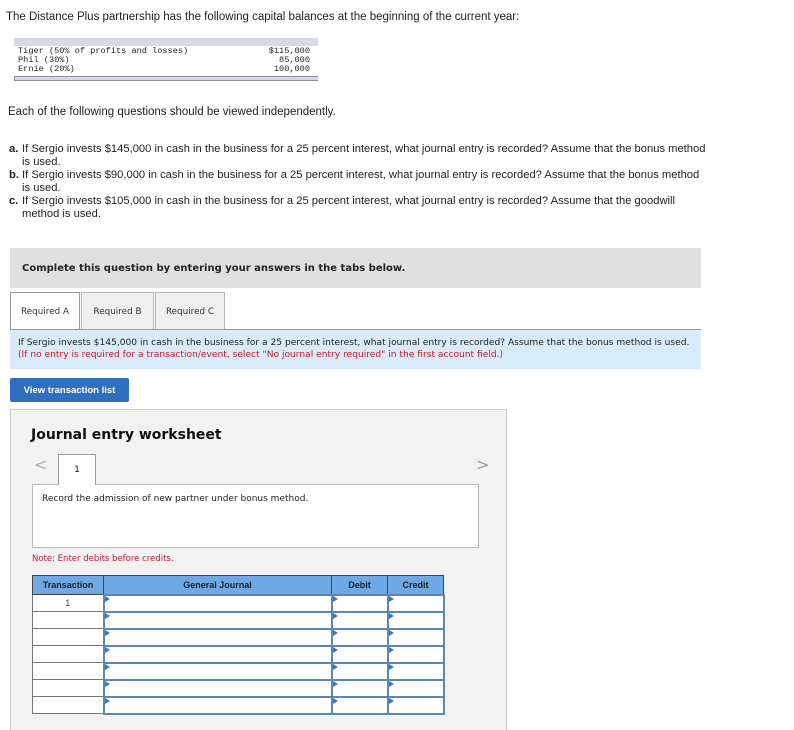 The height and width of the screenshot is (730, 794). What do you see at coordinates (68, 603) in the screenshot?
I see `transaction-cell: 1` at bounding box center [68, 603].